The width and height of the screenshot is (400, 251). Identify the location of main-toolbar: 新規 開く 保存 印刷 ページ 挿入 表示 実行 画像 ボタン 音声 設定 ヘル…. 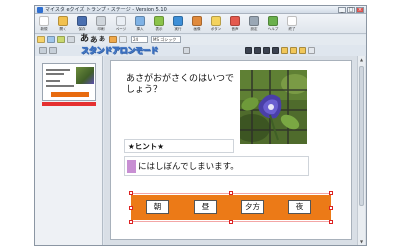
(200, 24).